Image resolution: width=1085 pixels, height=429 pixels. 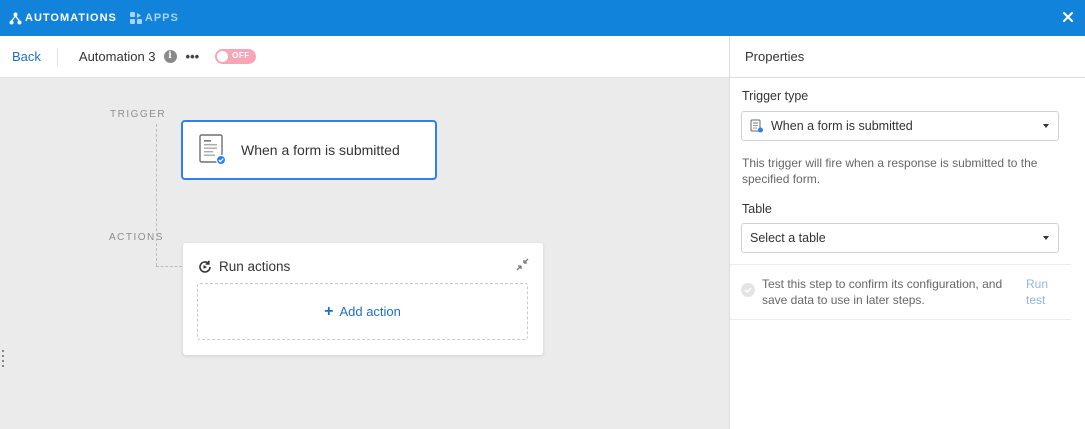 What do you see at coordinates (26, 56) in the screenshot?
I see `back-button: Back` at bounding box center [26, 56].